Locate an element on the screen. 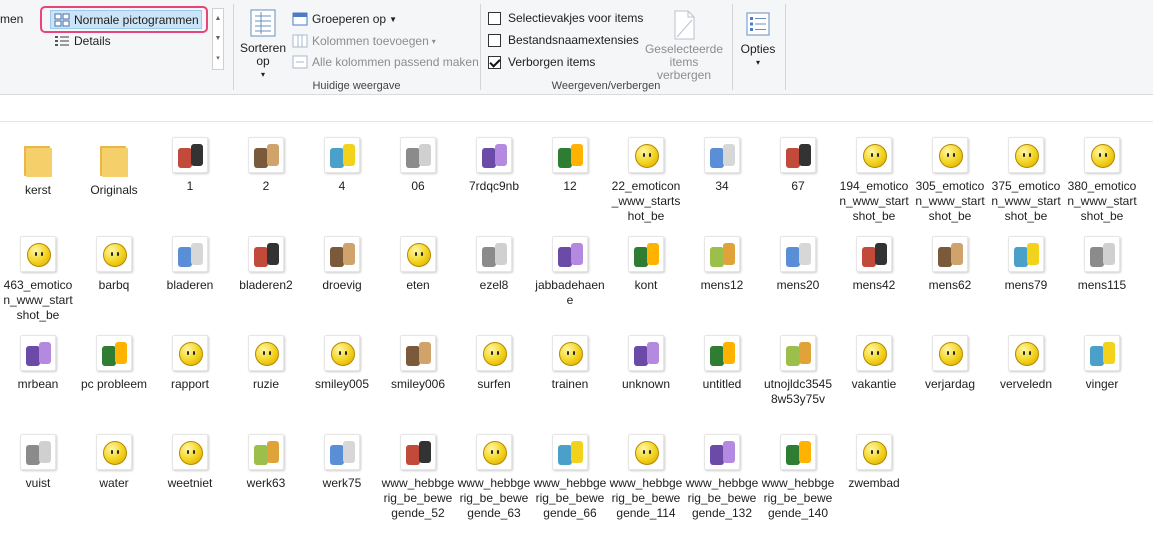 This screenshot has width=1153, height=553. file-item: rapport is located at coordinates (190, 363).